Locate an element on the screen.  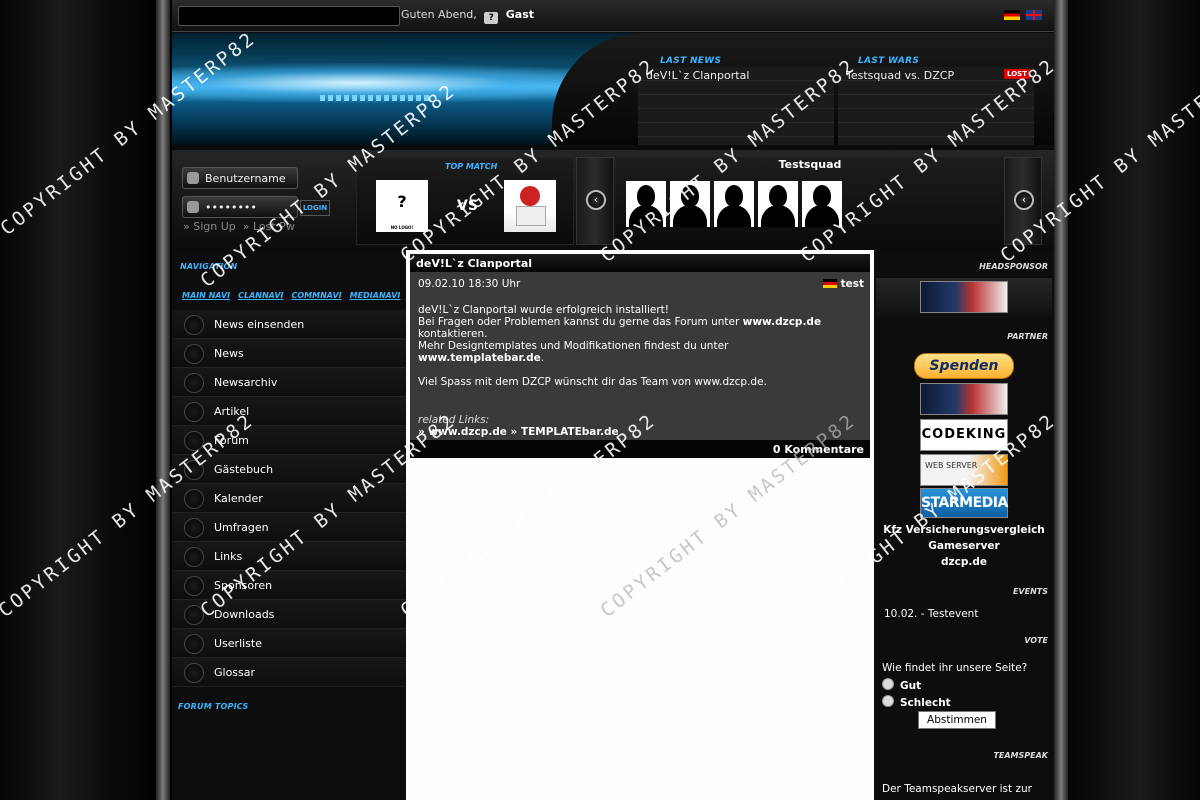
greeting-text: Guten Abend, is located at coordinates (439, 14).